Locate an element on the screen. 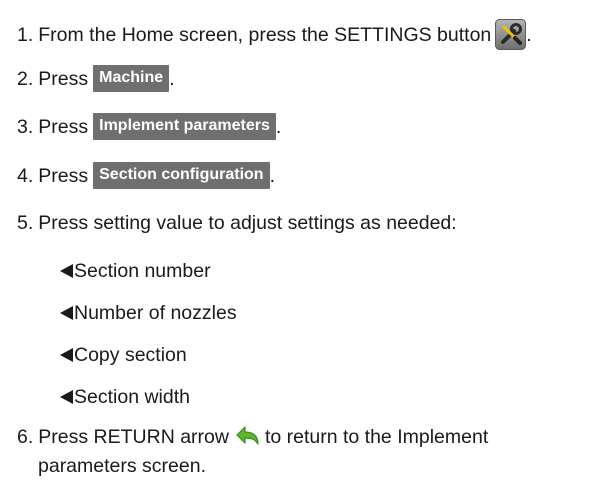  step-number: 1. is located at coordinates (25, 34).